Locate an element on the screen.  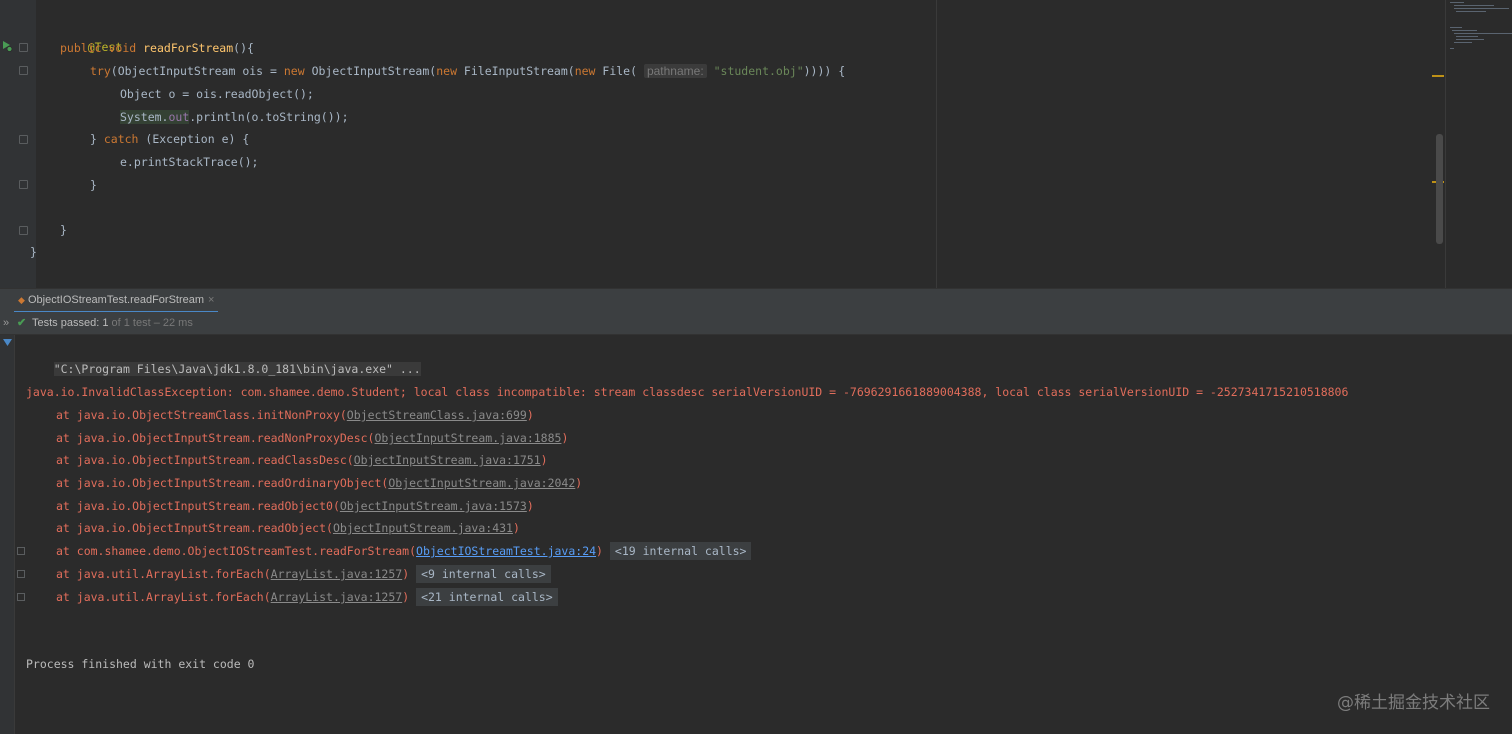
code-line: } catch (Exception e) { is located at coordinates (169, 139).